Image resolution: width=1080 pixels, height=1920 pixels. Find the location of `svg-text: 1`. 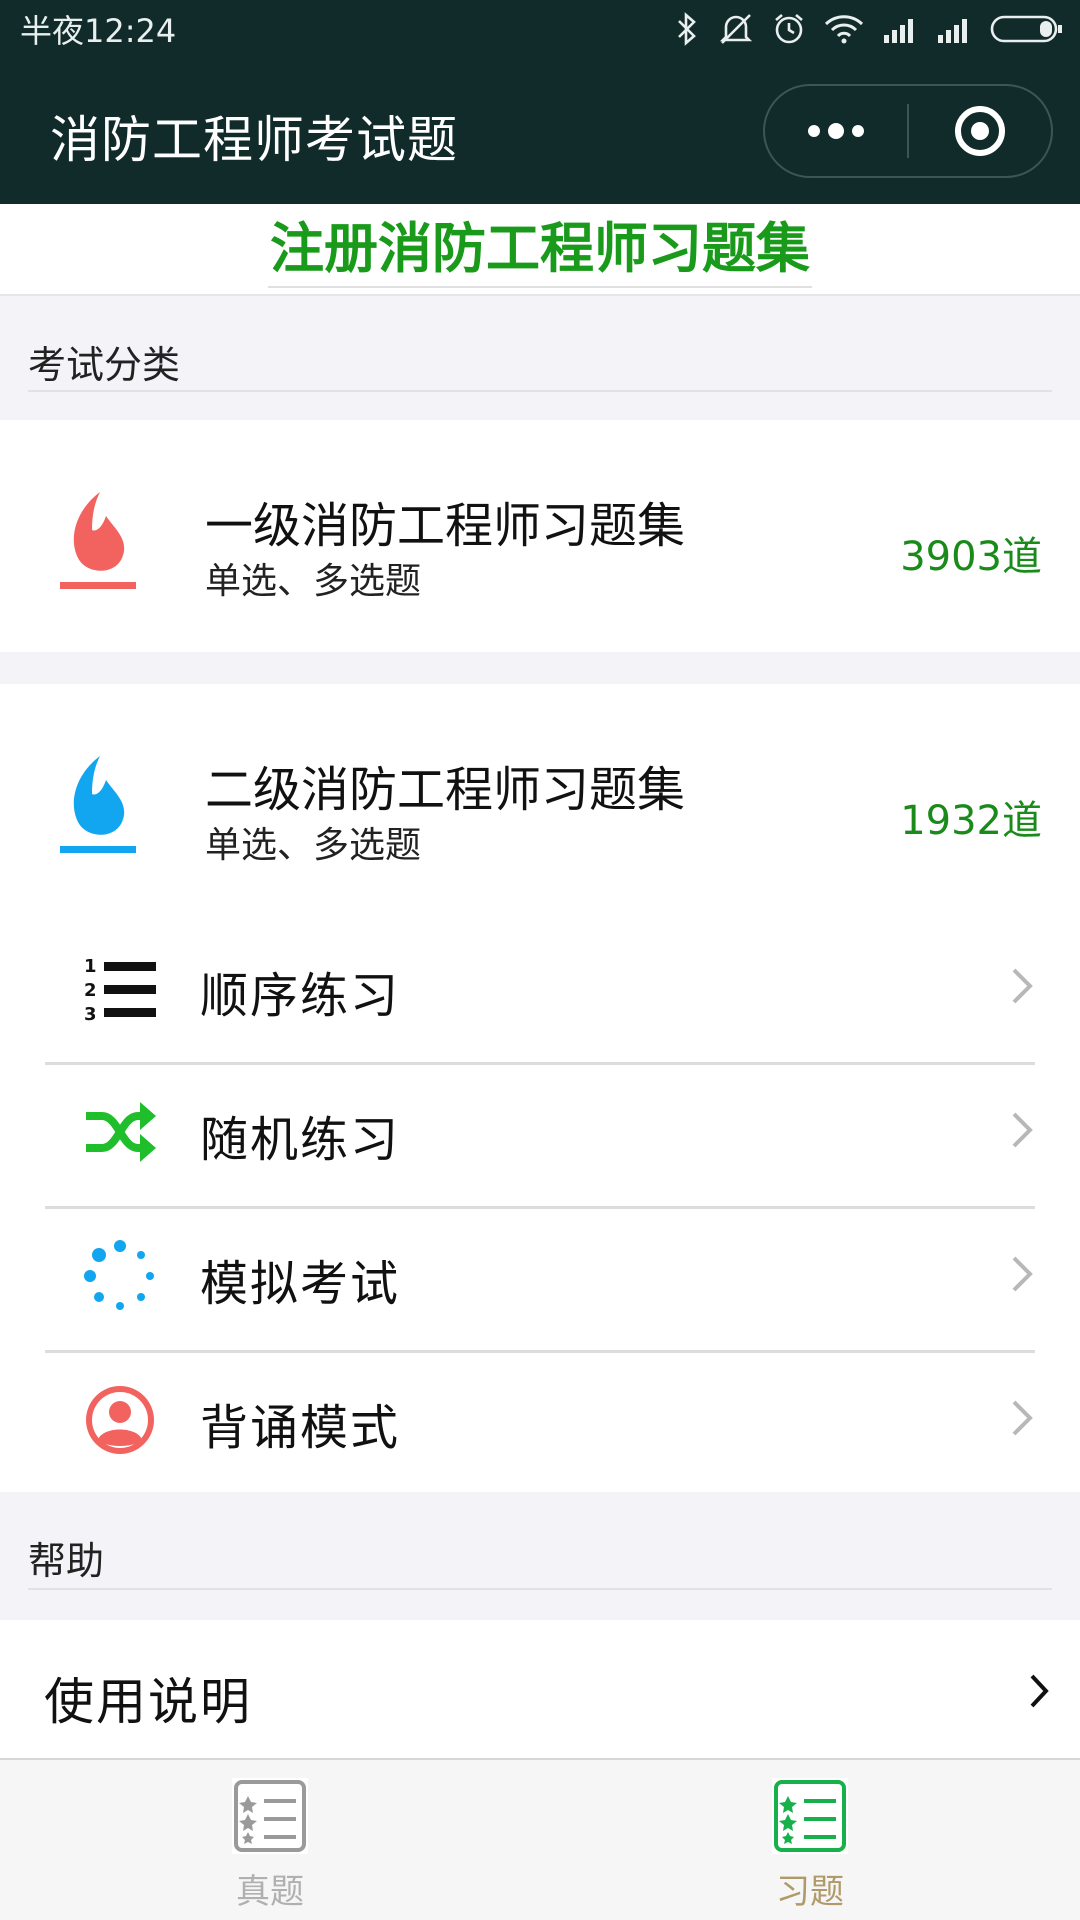

svg-text: 1 is located at coordinates (90, 966).